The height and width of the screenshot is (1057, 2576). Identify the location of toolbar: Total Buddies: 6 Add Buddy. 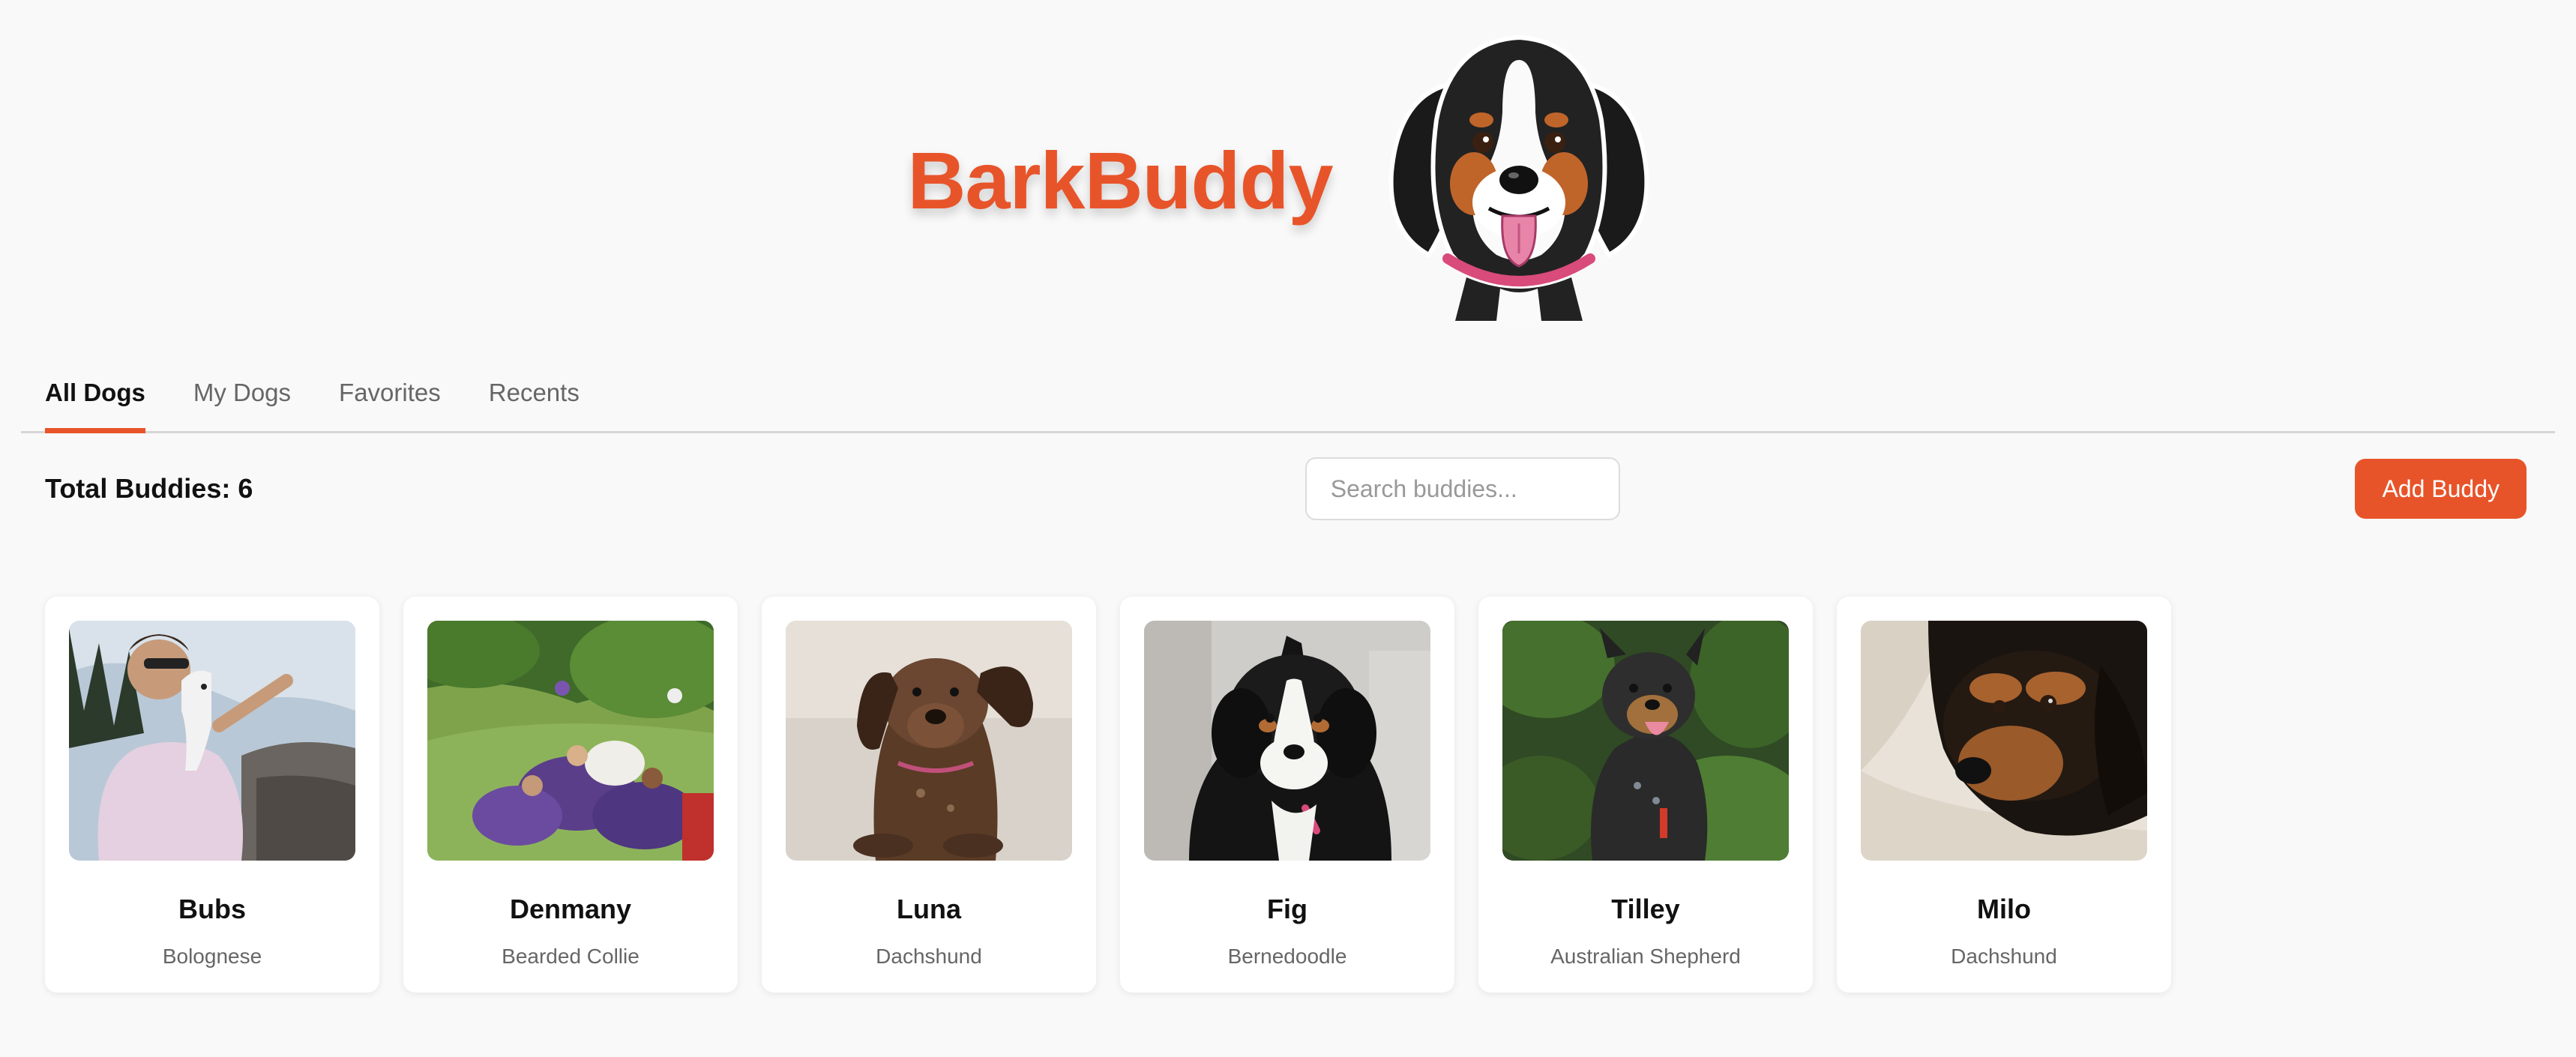
(1286, 489).